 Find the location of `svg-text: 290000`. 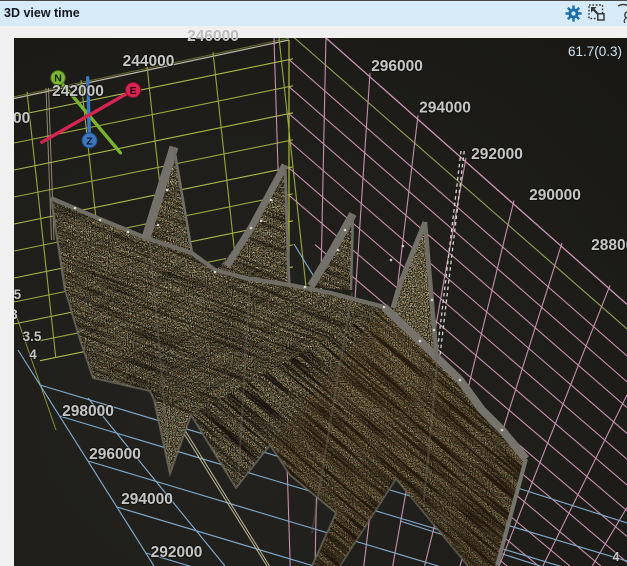

svg-text: 290000 is located at coordinates (555, 195).